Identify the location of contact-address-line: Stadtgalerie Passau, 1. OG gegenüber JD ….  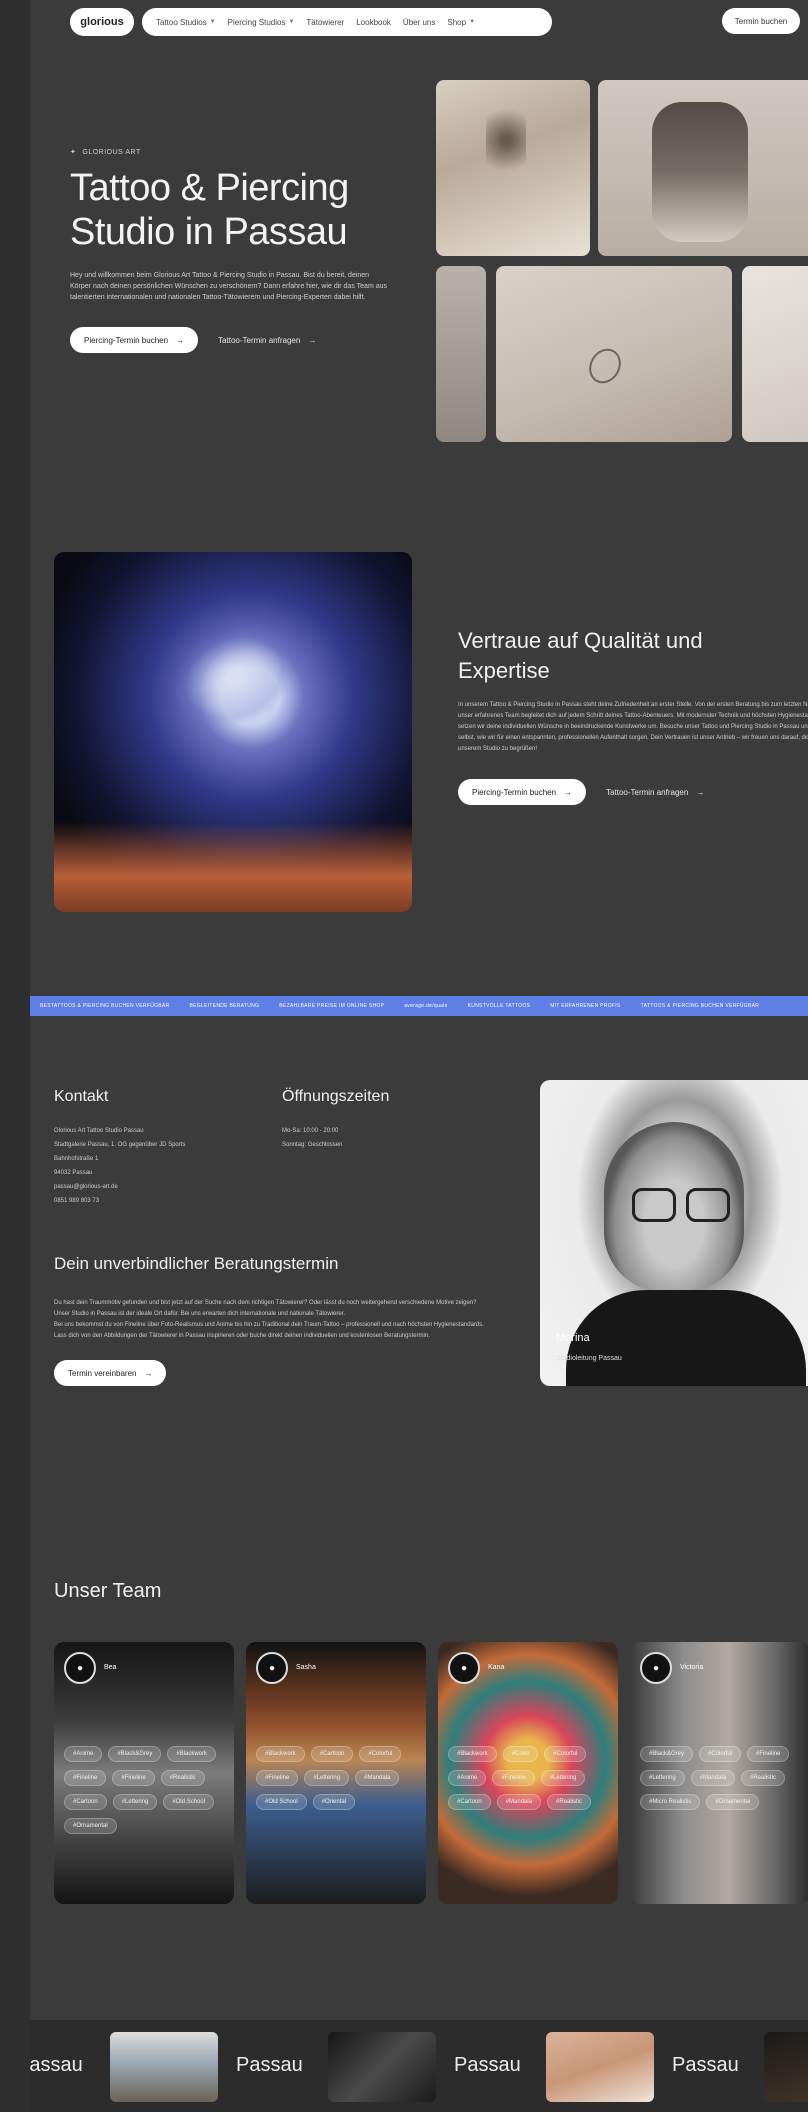
(120, 1145).